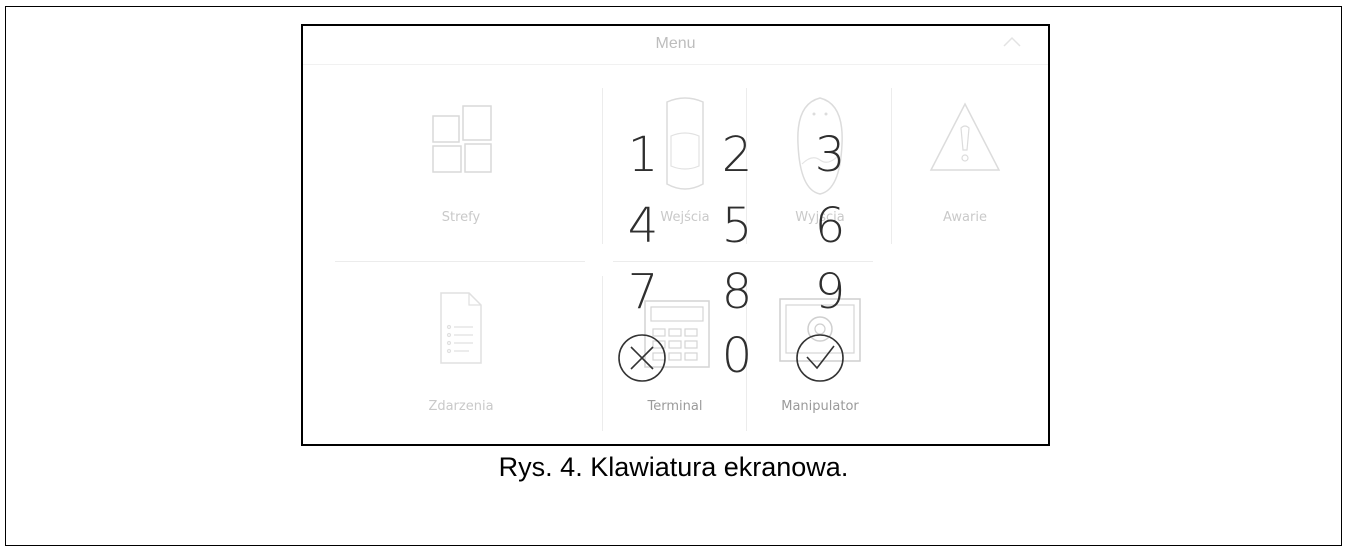  Describe the element at coordinates (965, 149) in the screenshot. I see `warning-icon` at that location.